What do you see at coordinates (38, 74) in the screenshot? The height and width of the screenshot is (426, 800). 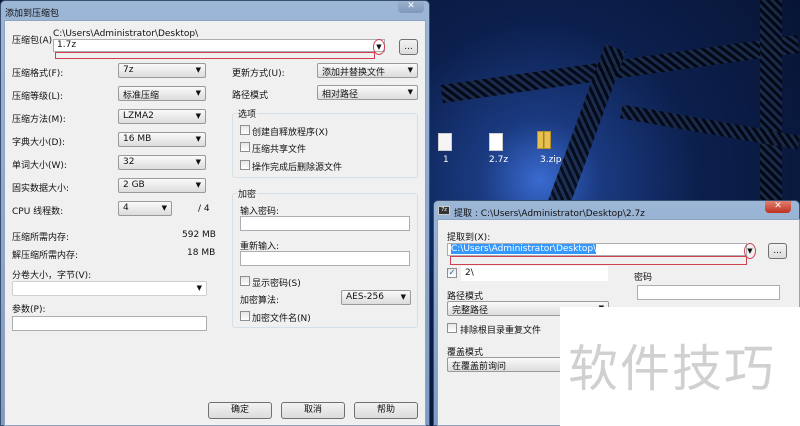 I see `format-label: 压缩格式(F):` at bounding box center [38, 74].